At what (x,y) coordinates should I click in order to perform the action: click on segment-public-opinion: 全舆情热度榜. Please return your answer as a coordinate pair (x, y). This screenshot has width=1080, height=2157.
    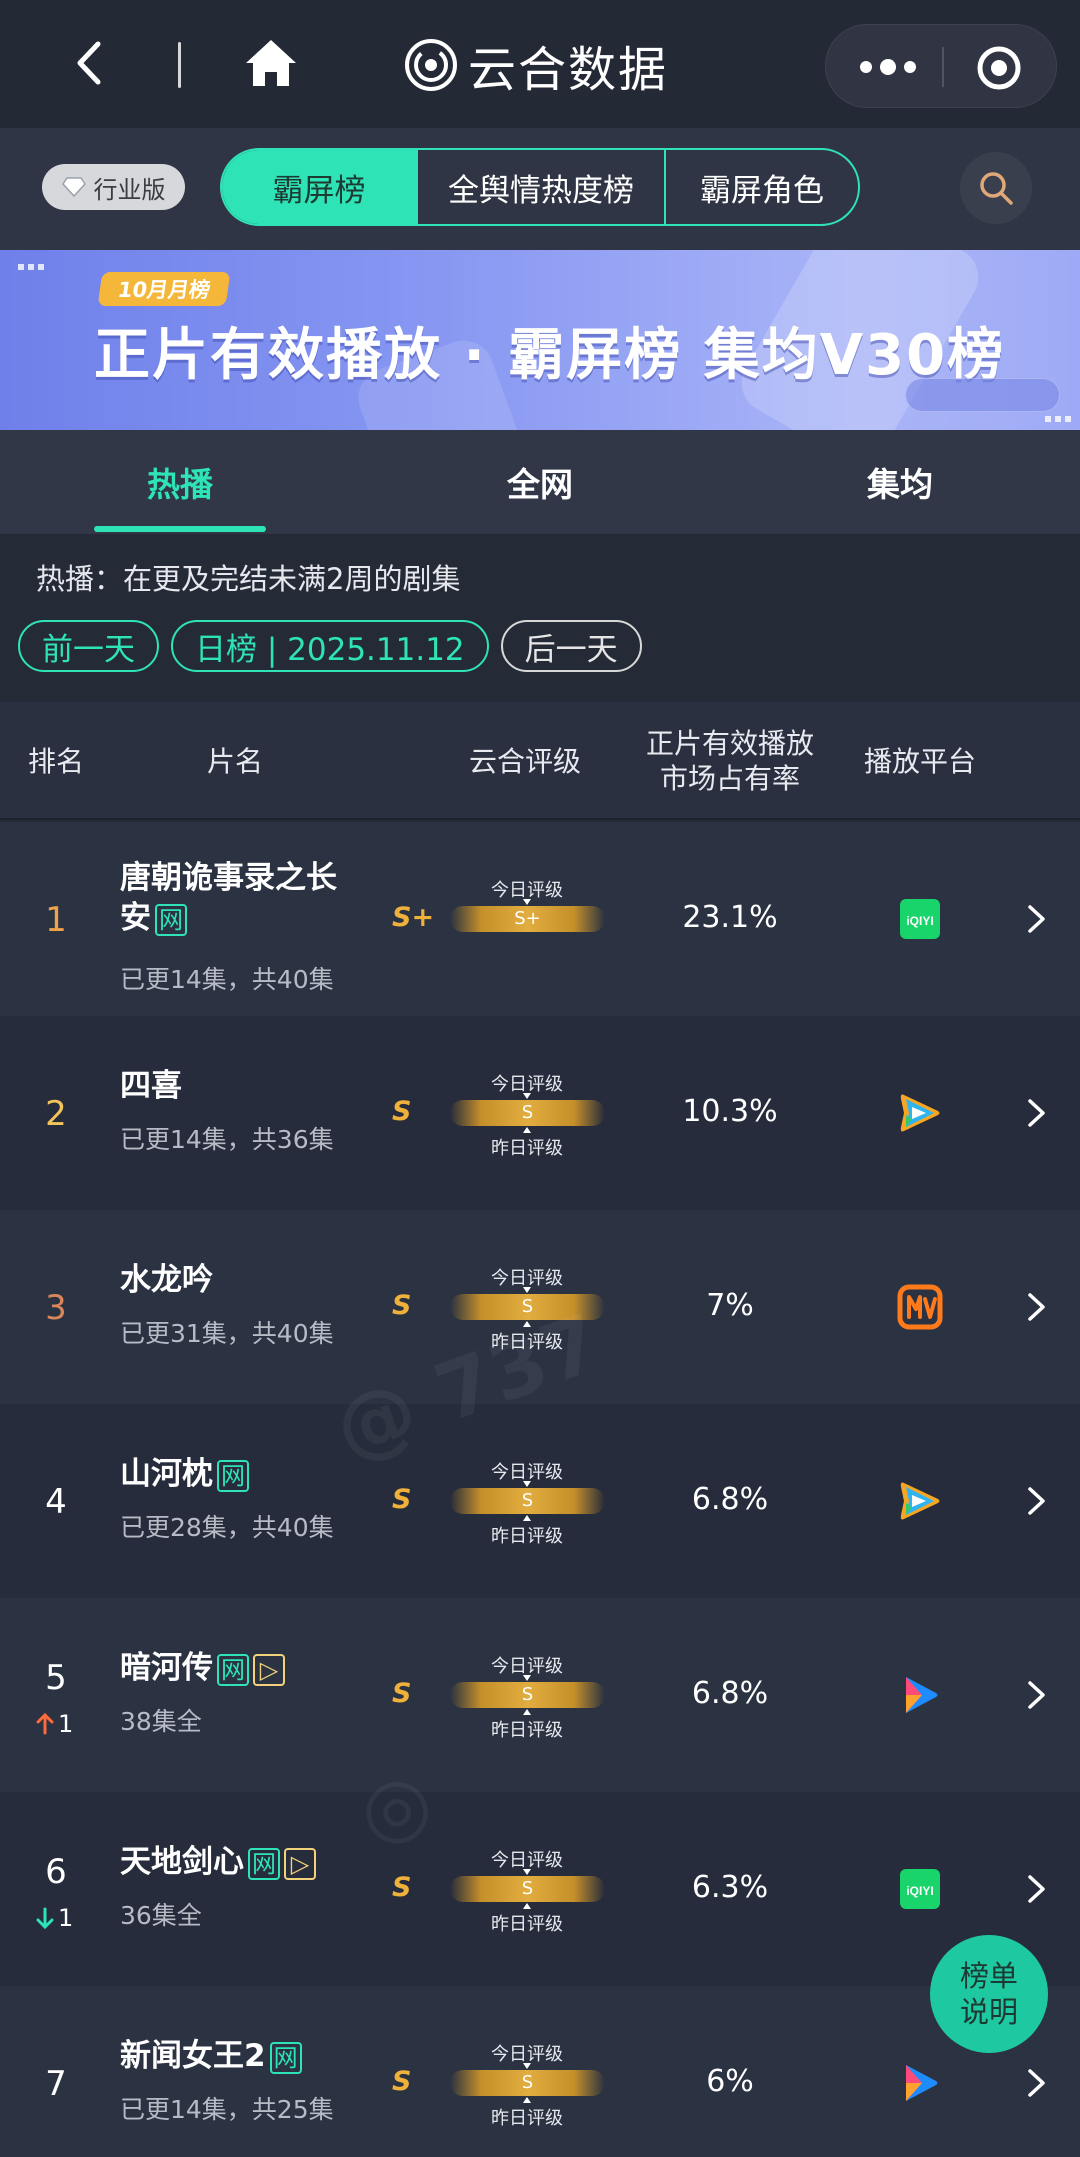
    Looking at the image, I should click on (540, 187).